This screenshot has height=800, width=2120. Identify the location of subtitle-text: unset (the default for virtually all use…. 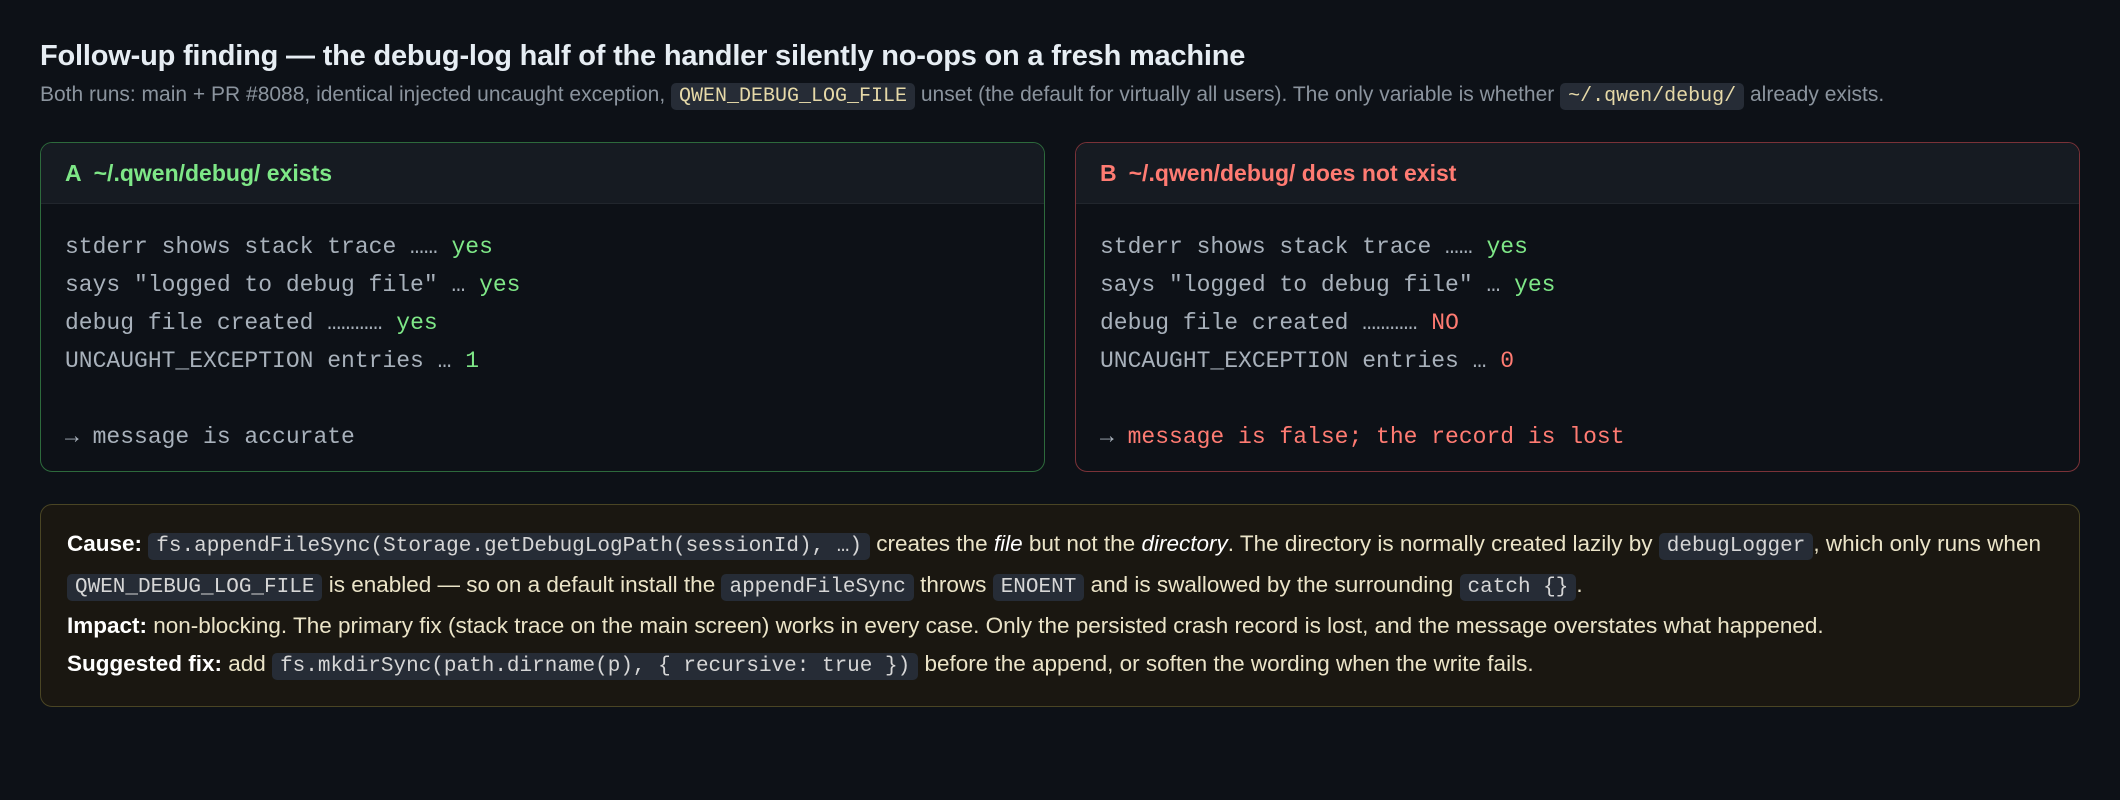
(1238, 94).